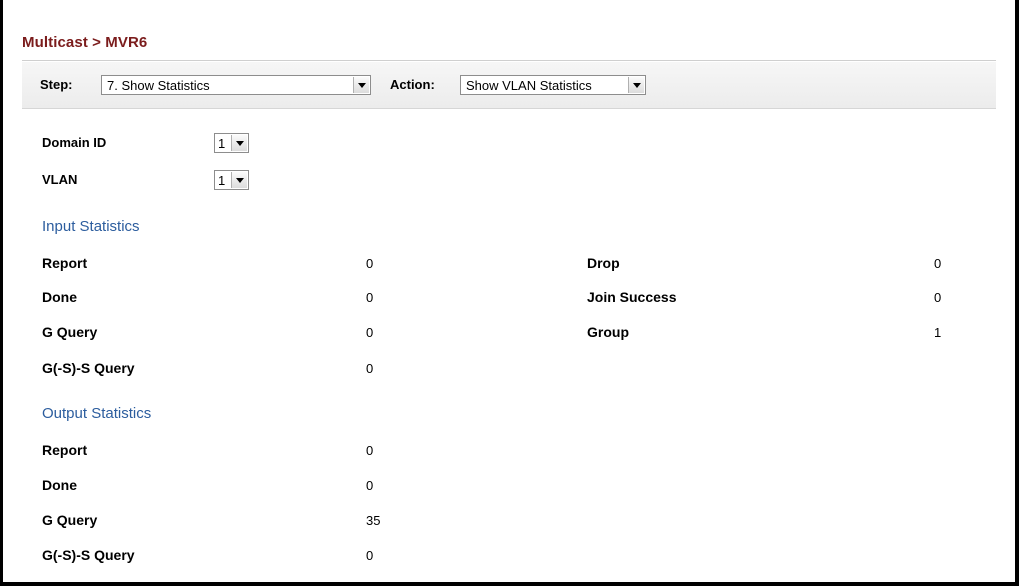 The image size is (1019, 586). Describe the element at coordinates (222, 143) in the screenshot. I see `domain-id-value: 1` at that location.